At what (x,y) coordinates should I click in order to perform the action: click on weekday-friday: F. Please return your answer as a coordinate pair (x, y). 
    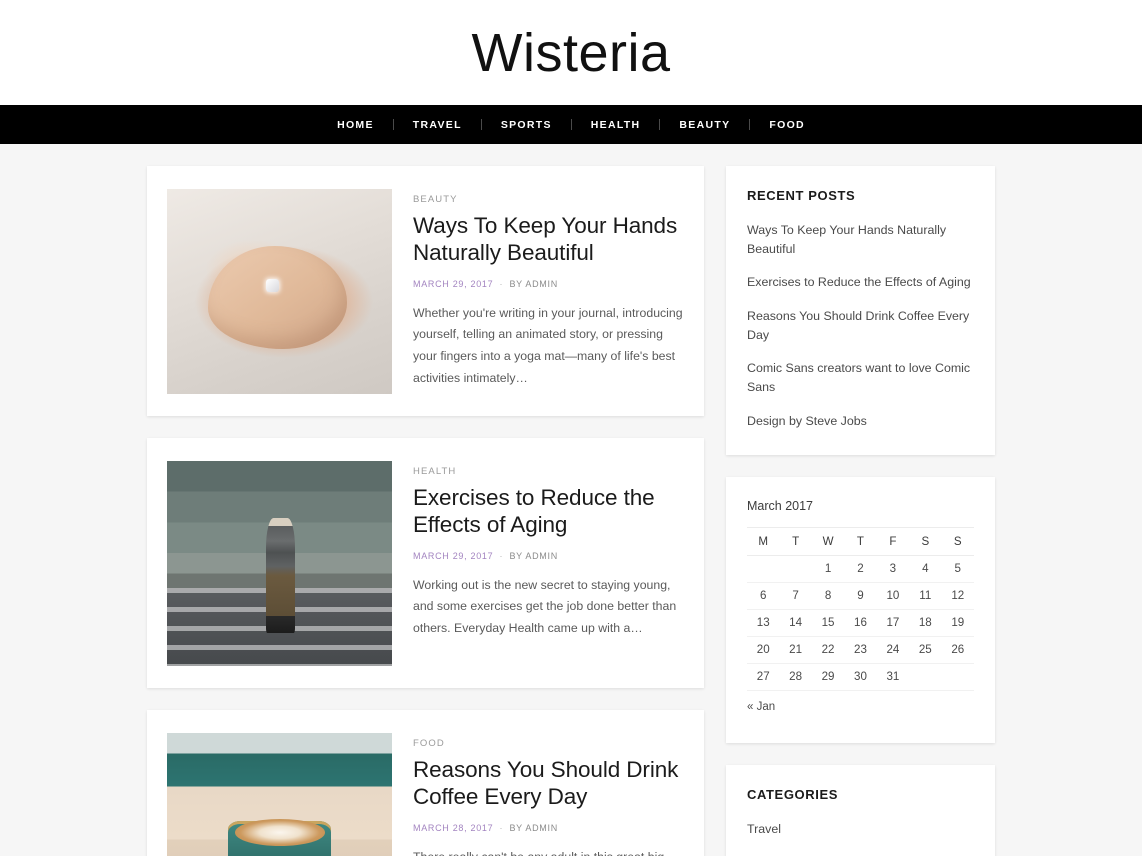
    Looking at the image, I should click on (893, 541).